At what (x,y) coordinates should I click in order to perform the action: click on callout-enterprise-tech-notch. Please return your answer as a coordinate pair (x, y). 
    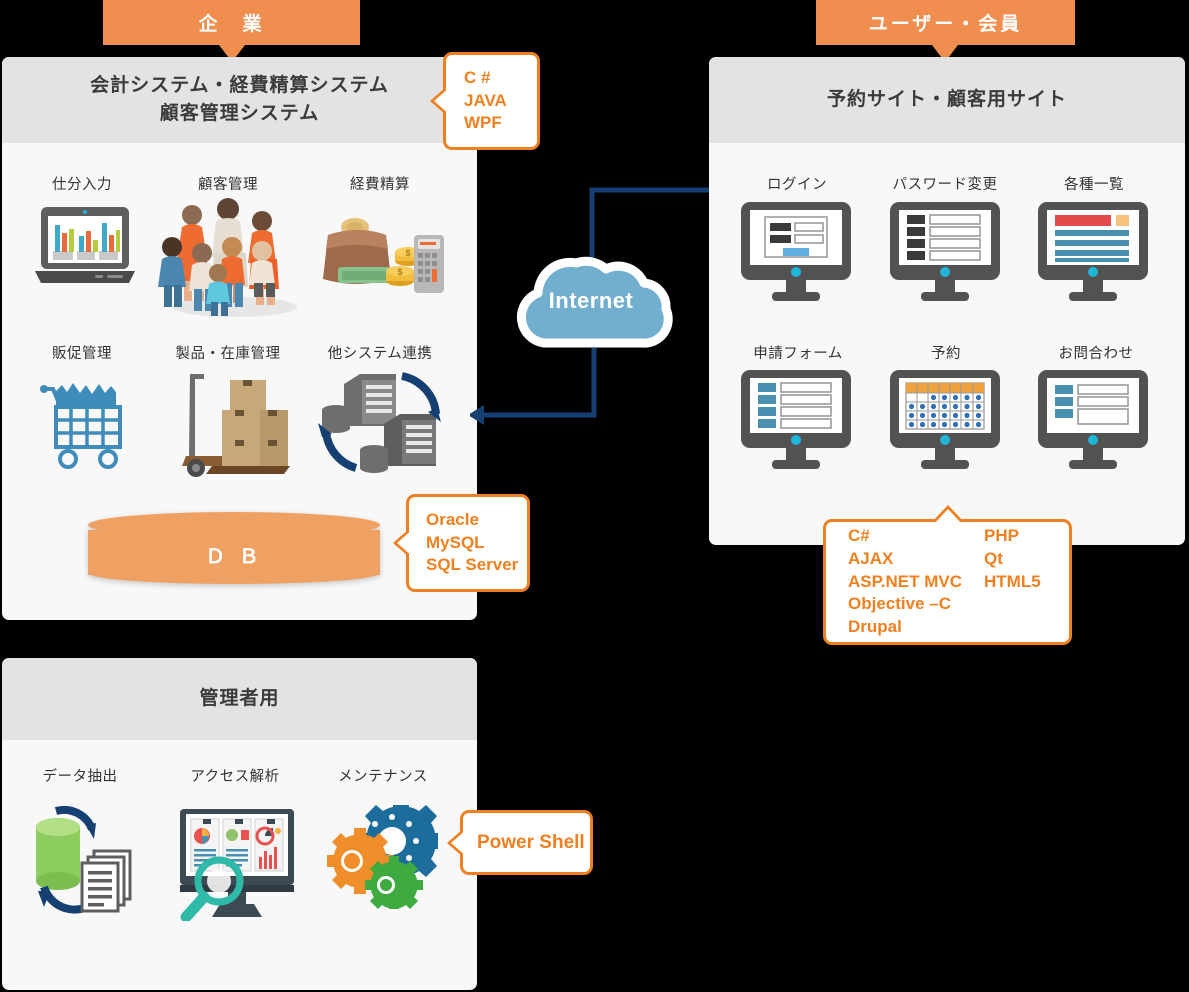
    Looking at the image, I should click on (440, 101).